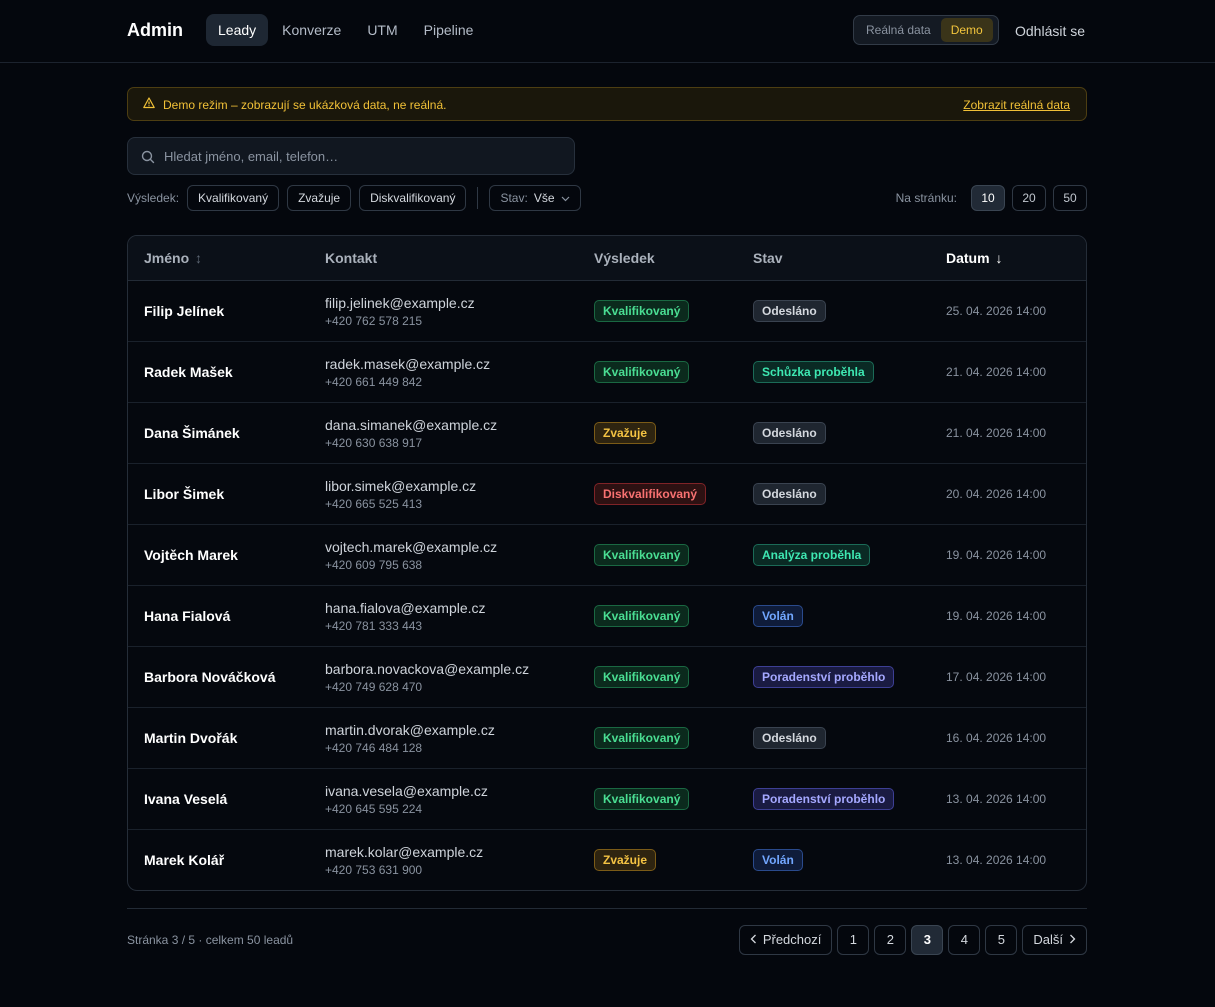 The width and height of the screenshot is (1215, 1007). Describe the element at coordinates (351, 258) in the screenshot. I see `column-header-contact: Kontakt` at that location.